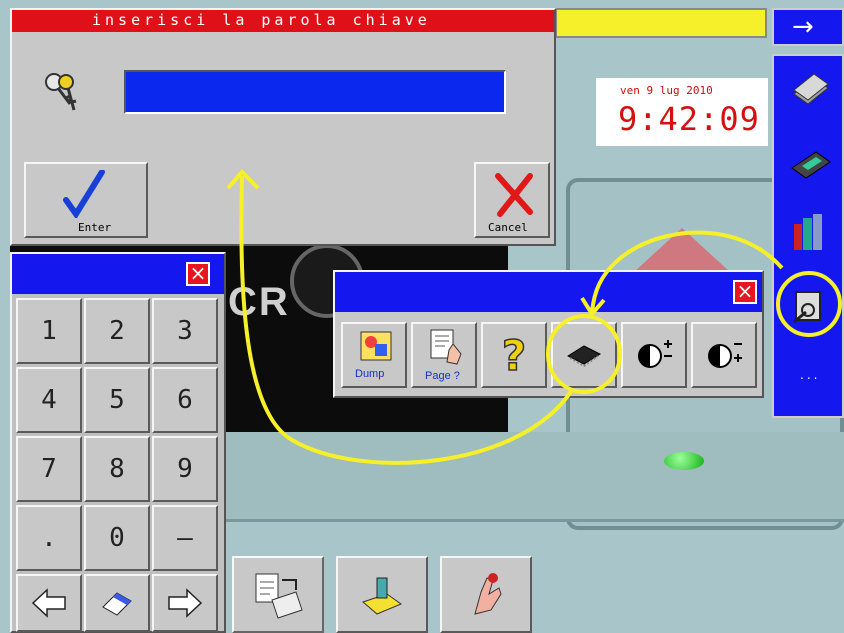 This screenshot has width=844, height=633. I want to click on keypad-key: 9, so click(185, 469).